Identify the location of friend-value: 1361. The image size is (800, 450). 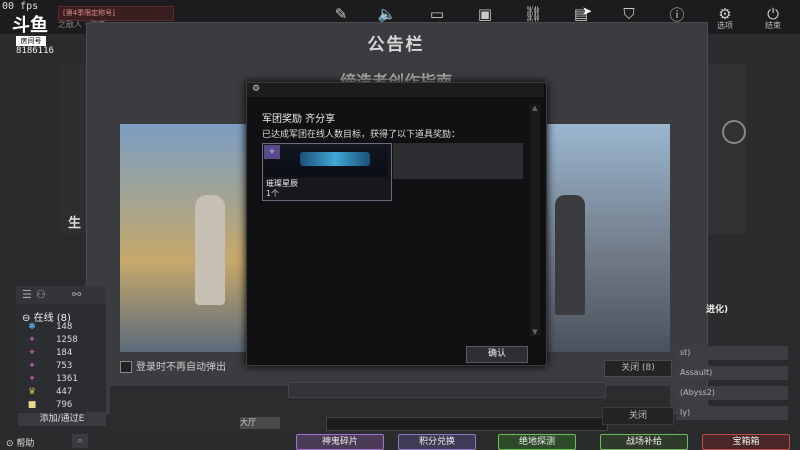
(67, 379).